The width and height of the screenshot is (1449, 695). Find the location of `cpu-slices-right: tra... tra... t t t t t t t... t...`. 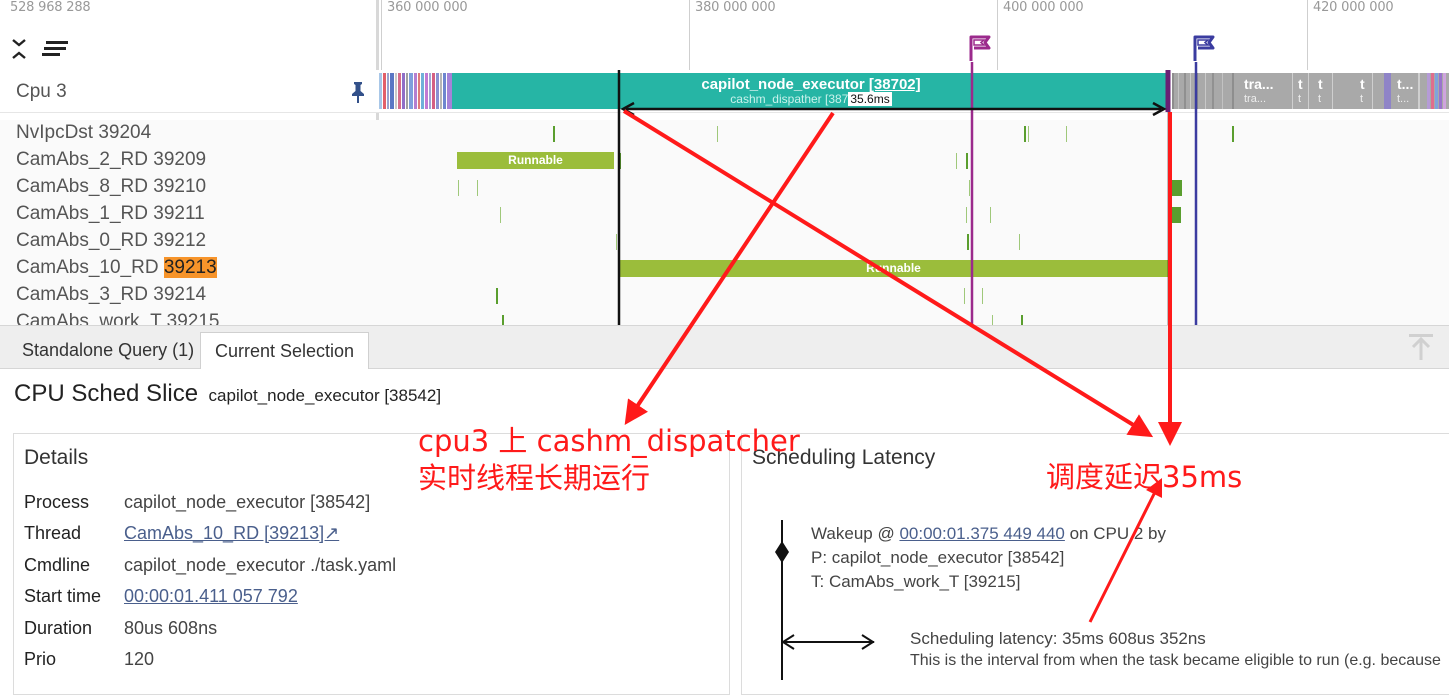

cpu-slices-right: tra... tra... t t t t t t t... t... is located at coordinates (1310, 91).